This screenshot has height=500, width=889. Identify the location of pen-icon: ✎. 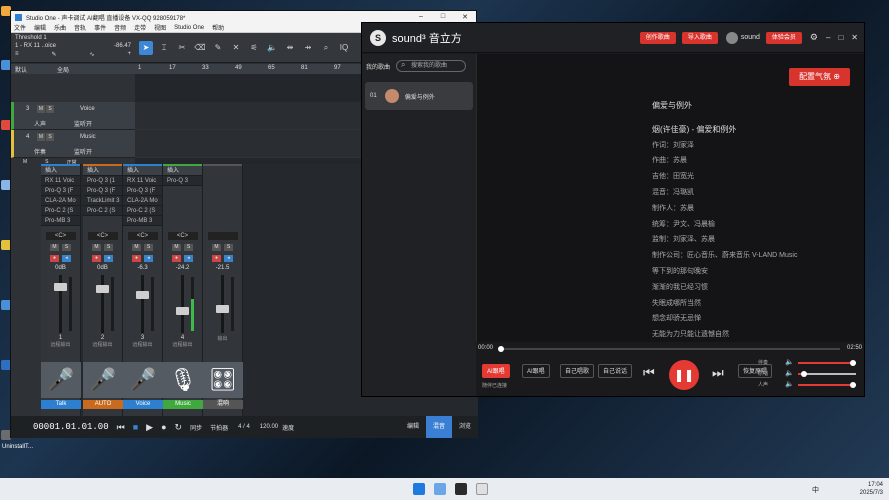
(53, 54).